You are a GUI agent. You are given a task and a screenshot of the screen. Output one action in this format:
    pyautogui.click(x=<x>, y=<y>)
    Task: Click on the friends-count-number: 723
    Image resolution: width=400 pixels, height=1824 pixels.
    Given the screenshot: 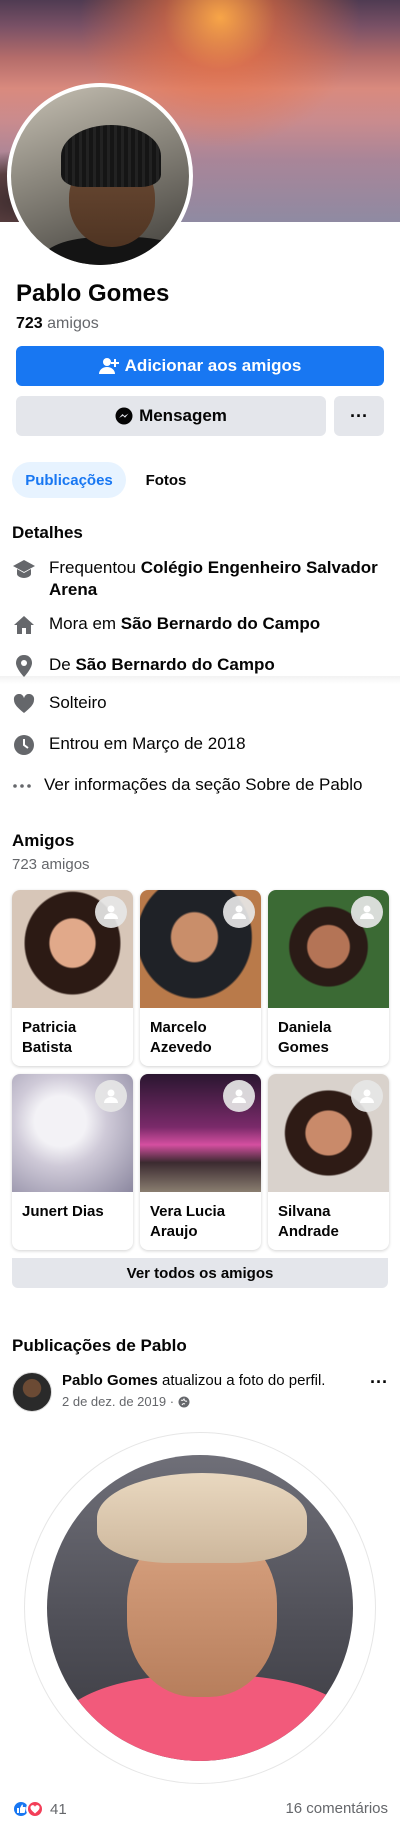 What is the action you would take?
    pyautogui.click(x=29, y=323)
    